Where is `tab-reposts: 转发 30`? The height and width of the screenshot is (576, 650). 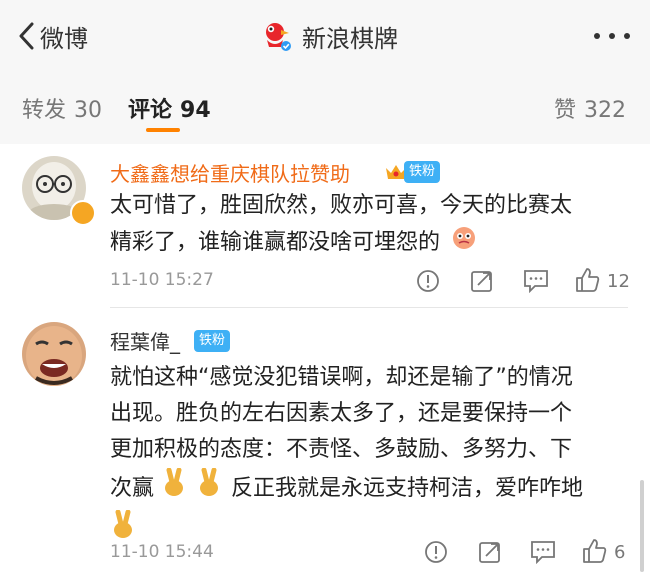 tab-reposts: 转发 30 is located at coordinates (62, 108).